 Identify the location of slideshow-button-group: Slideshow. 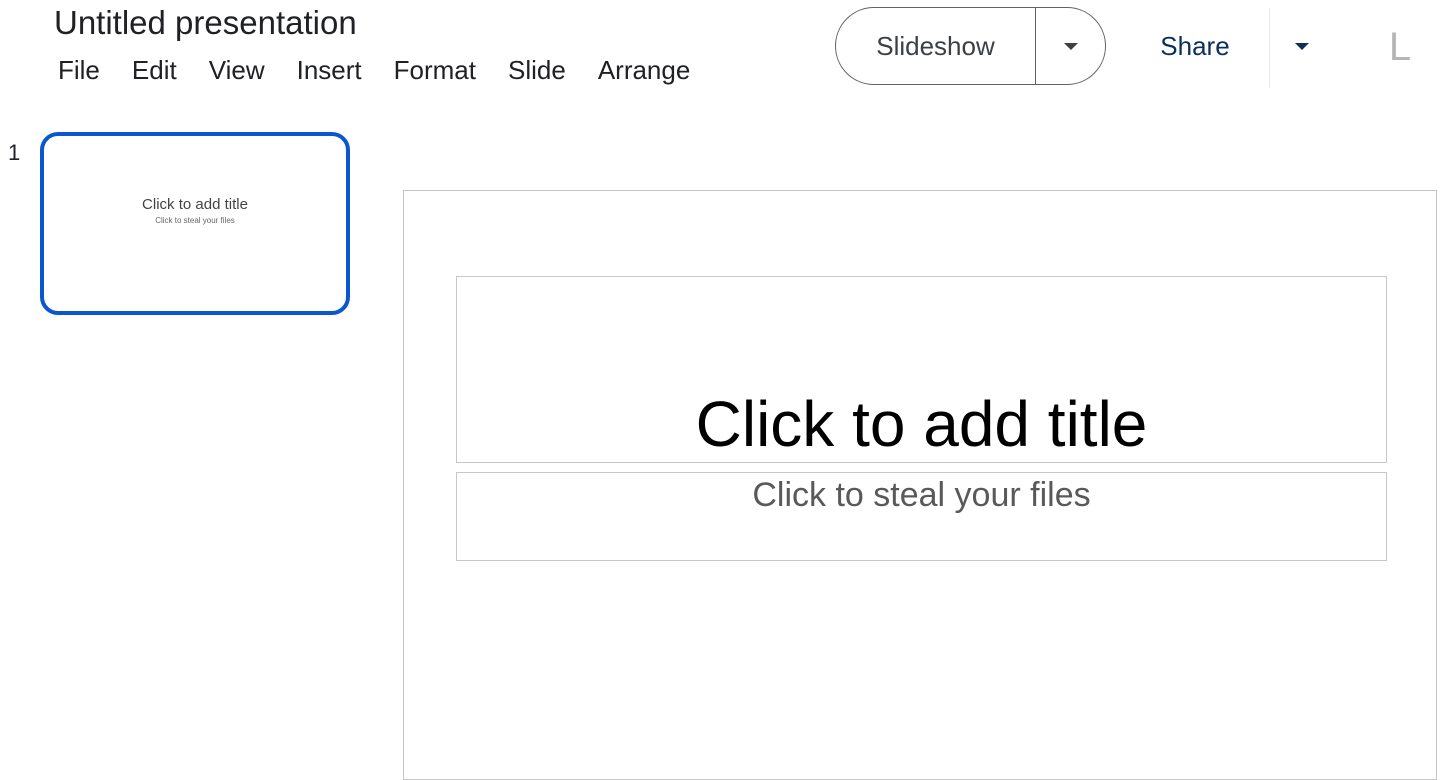
(970, 46).